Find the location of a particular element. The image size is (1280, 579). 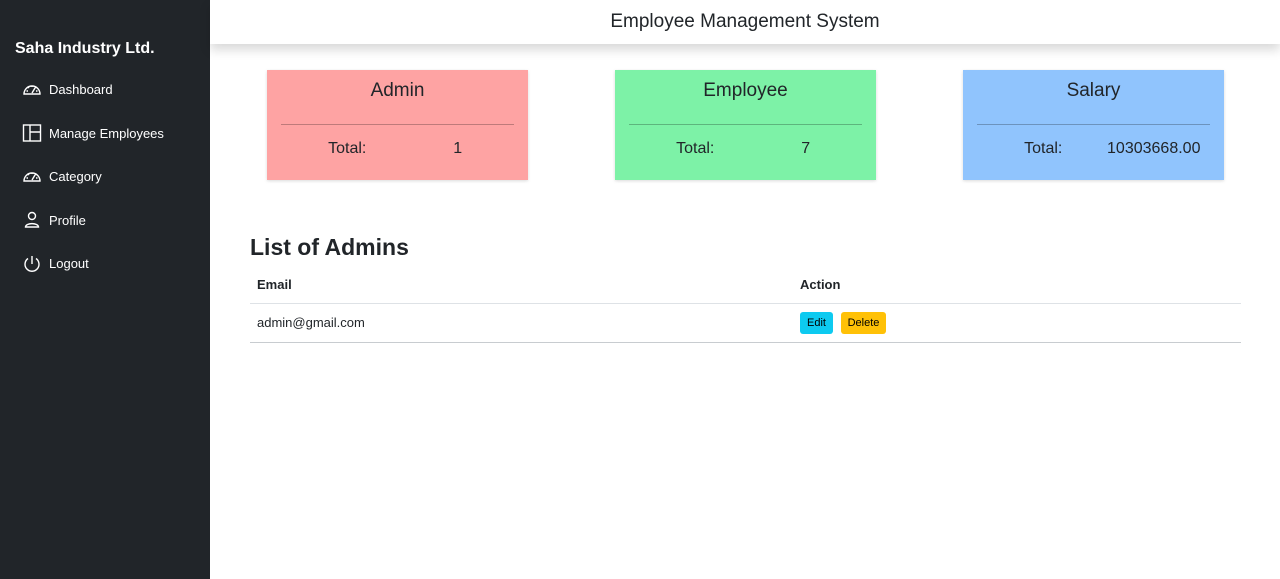

brand-name: Saha Industry Ltd. is located at coordinates (105, 34).